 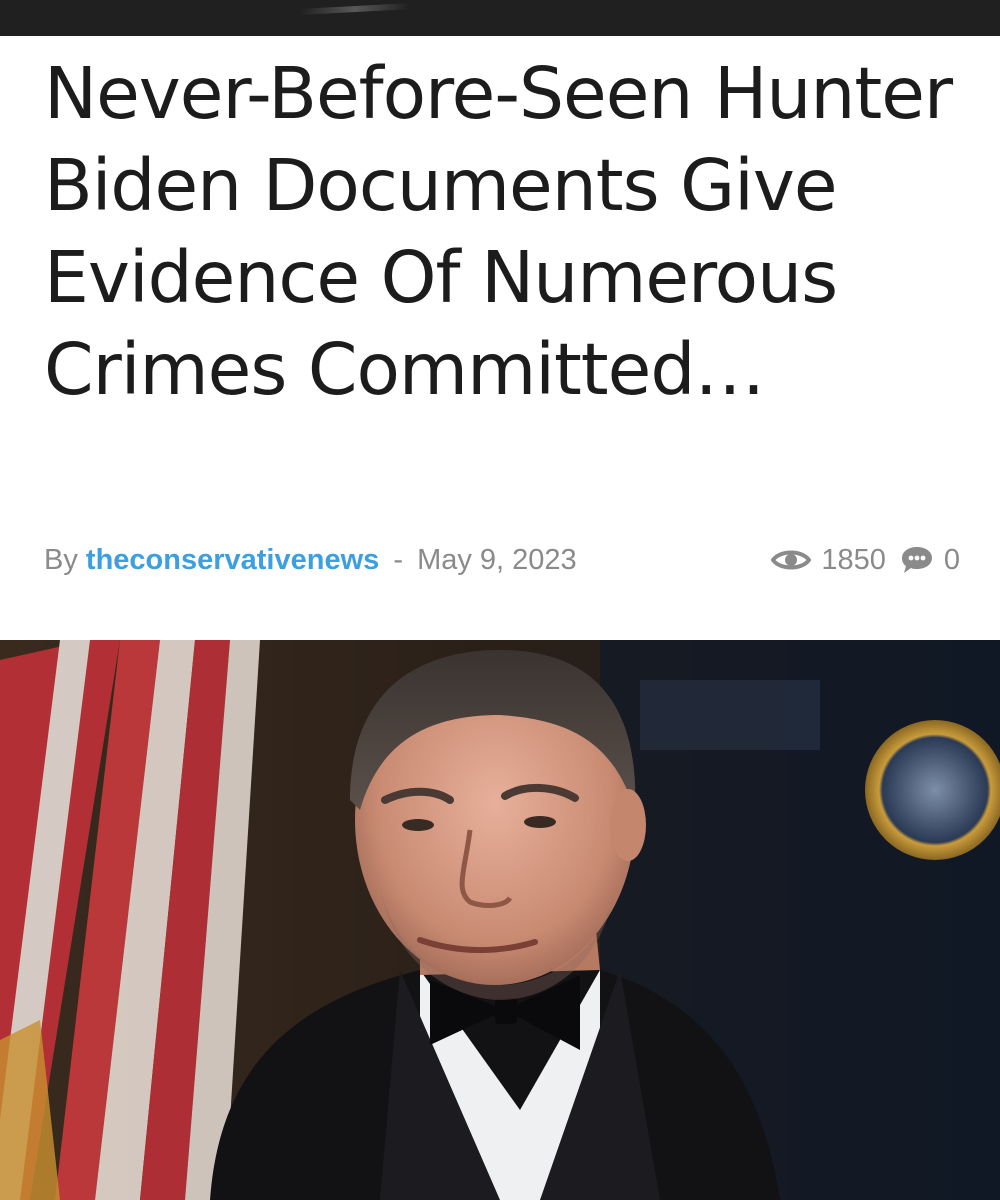 I want to click on views-count: 1850, so click(x=853, y=559).